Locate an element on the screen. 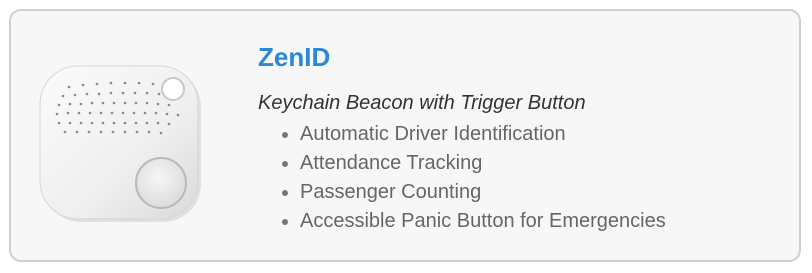 The image size is (812, 273). feature-item: Attendance Tracking is located at coordinates (461, 163).